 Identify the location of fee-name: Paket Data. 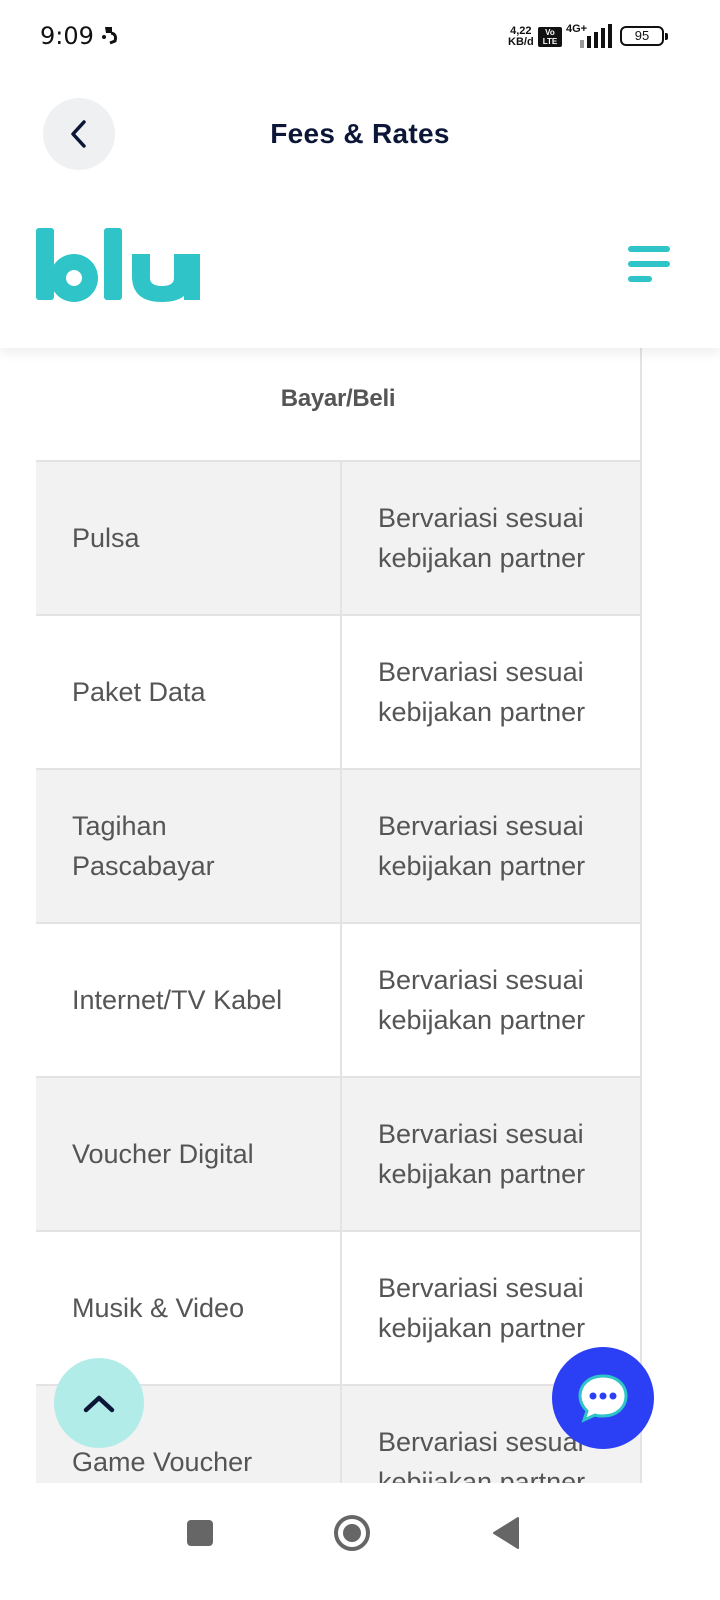
(189, 692).